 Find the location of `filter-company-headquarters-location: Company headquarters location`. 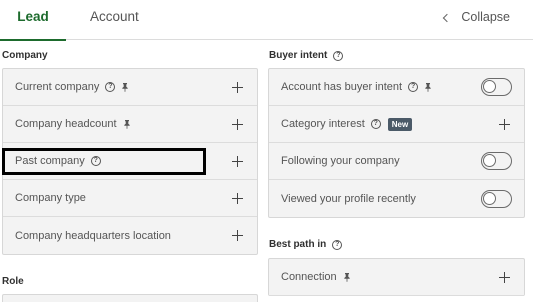

filter-company-headquarters-location: Company headquarters location is located at coordinates (130, 235).